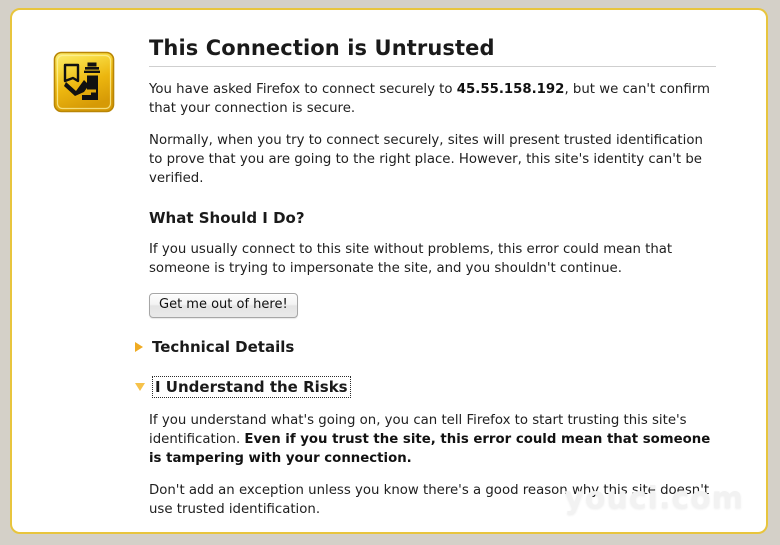 The width and height of the screenshot is (780, 545). I want to click on technical-details-label: Technical Details, so click(223, 347).